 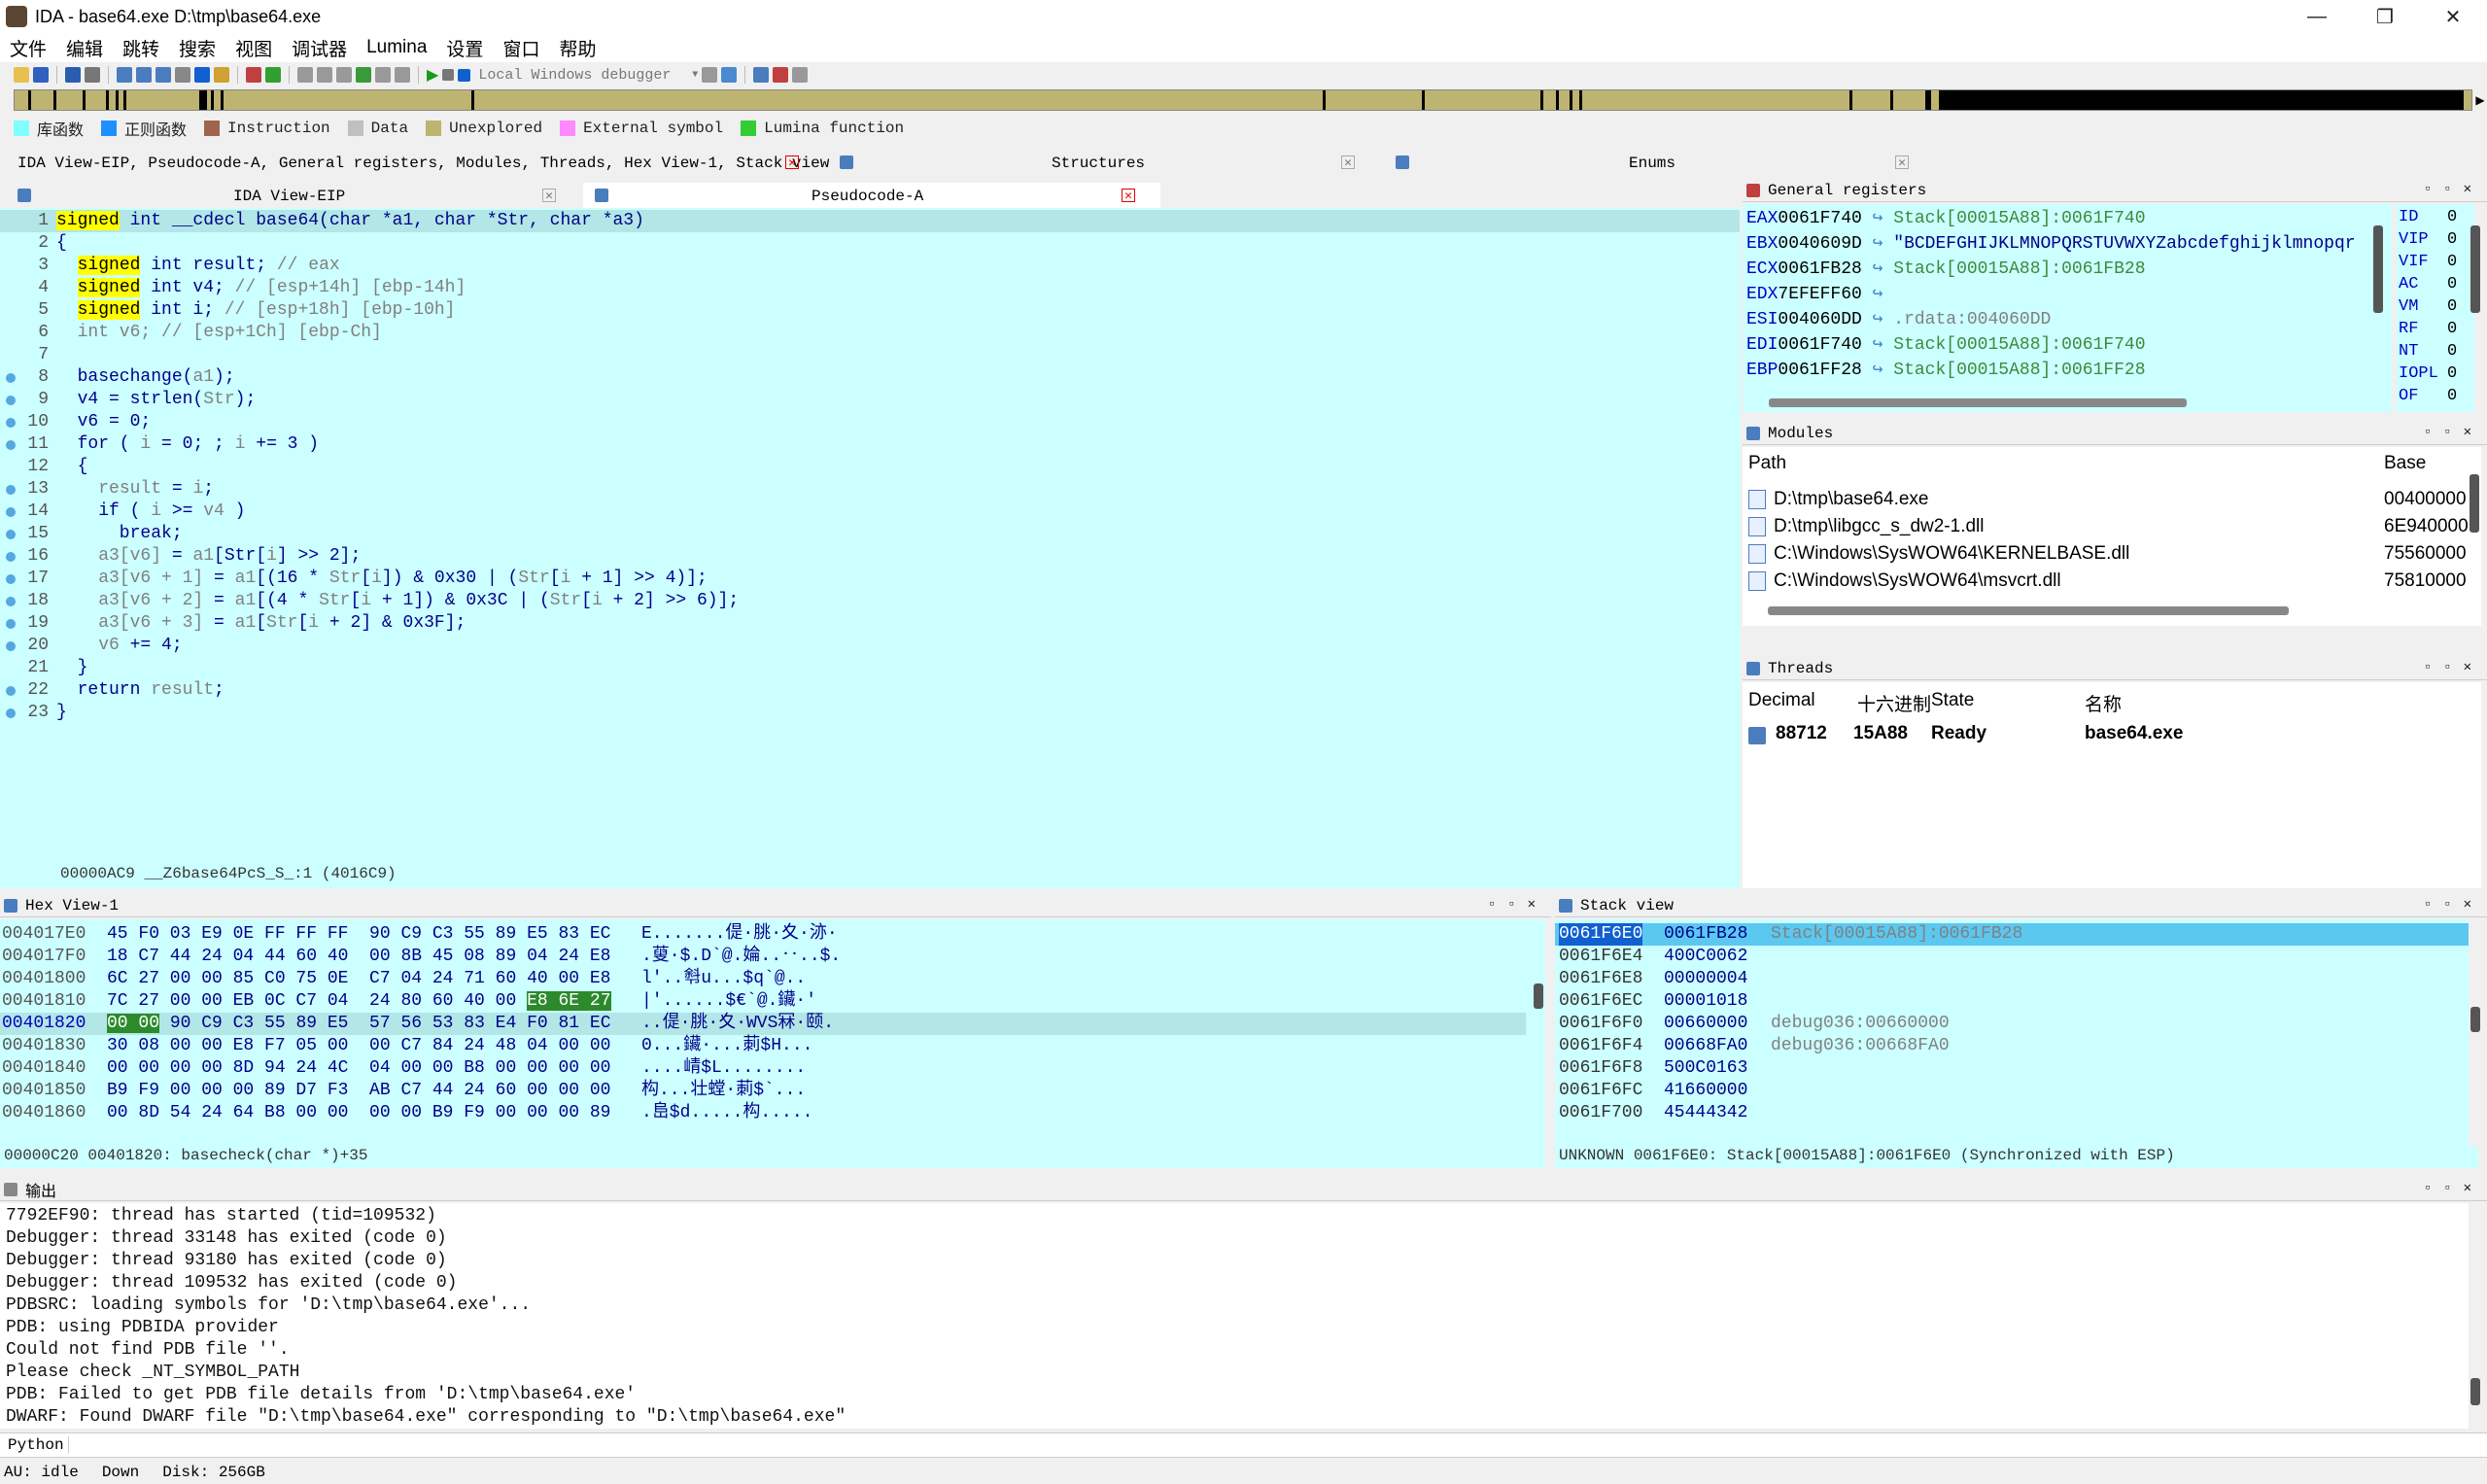 What do you see at coordinates (37, 1445) in the screenshot?
I see `python-button: Python` at bounding box center [37, 1445].